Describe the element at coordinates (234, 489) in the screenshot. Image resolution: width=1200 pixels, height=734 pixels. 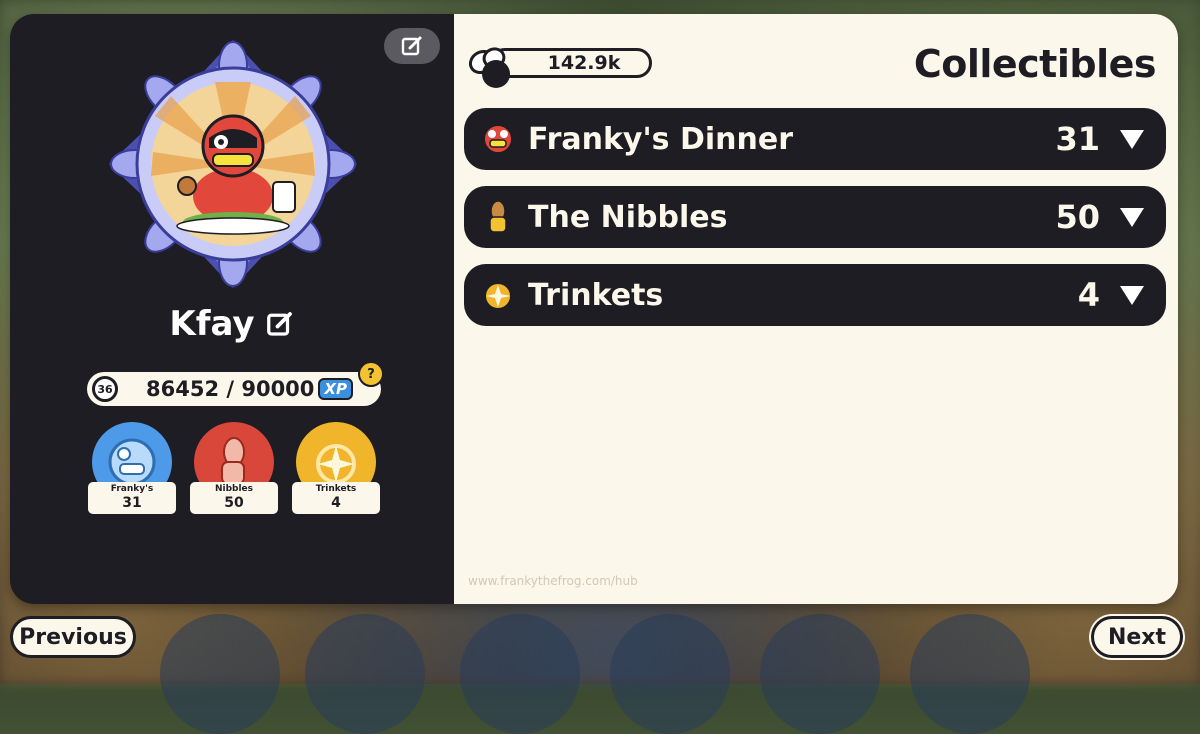
I see `stat-name: Nibbles` at that location.